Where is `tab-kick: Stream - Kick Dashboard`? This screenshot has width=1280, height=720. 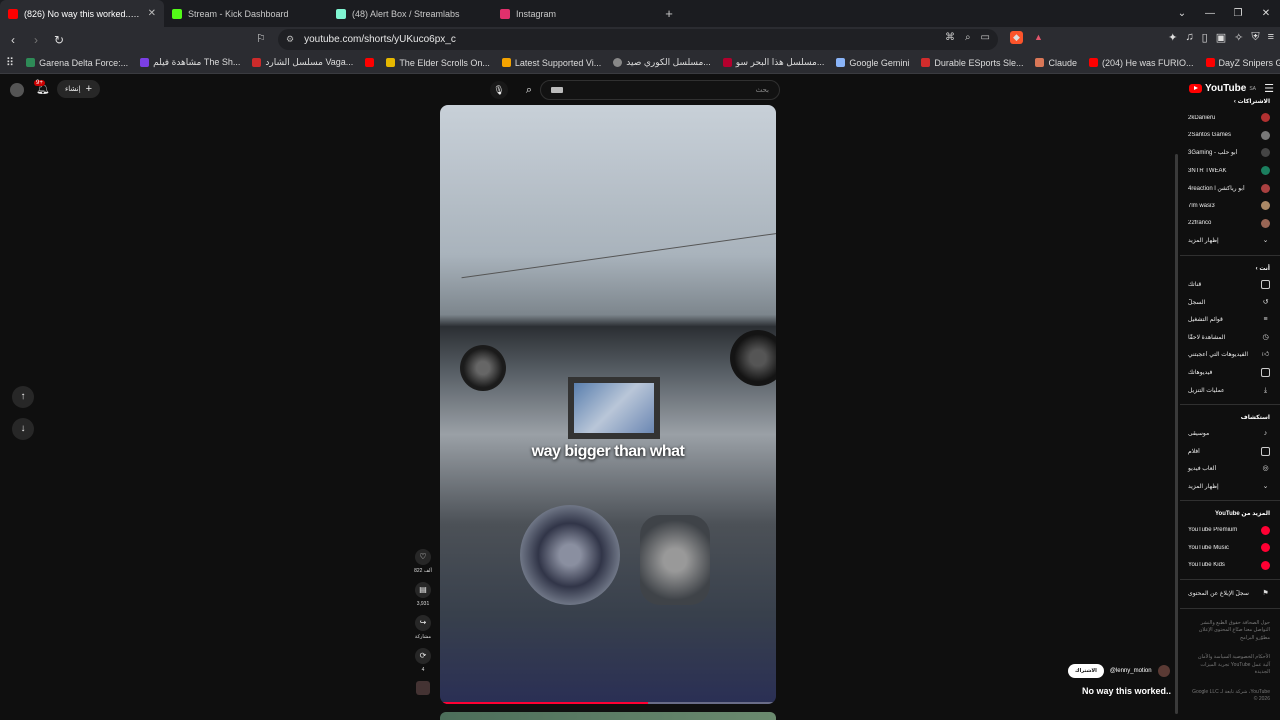 tab-kick: Stream - Kick Dashboard is located at coordinates (246, 13).